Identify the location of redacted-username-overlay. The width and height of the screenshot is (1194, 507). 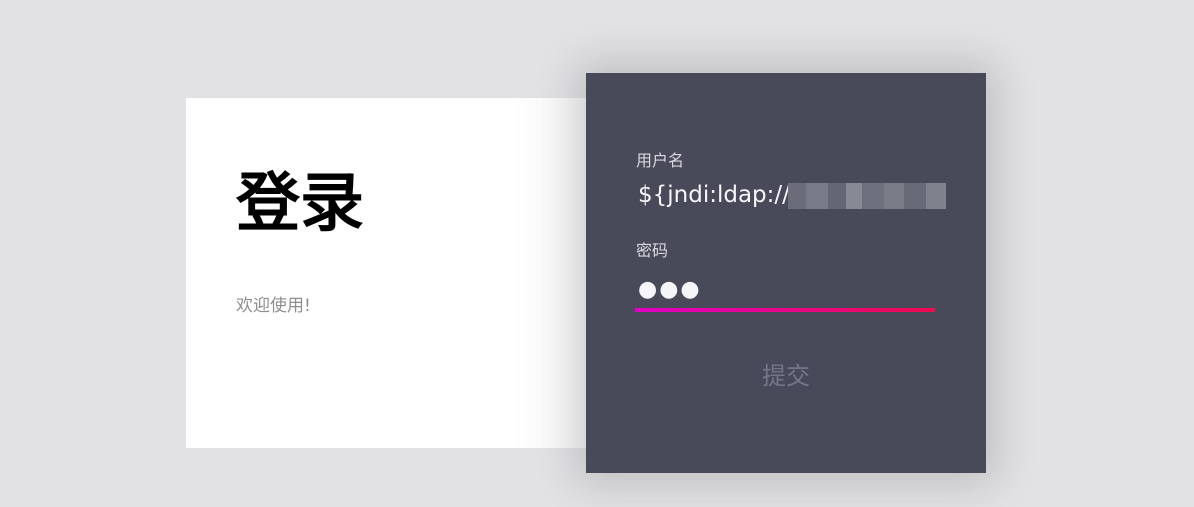
(867, 196).